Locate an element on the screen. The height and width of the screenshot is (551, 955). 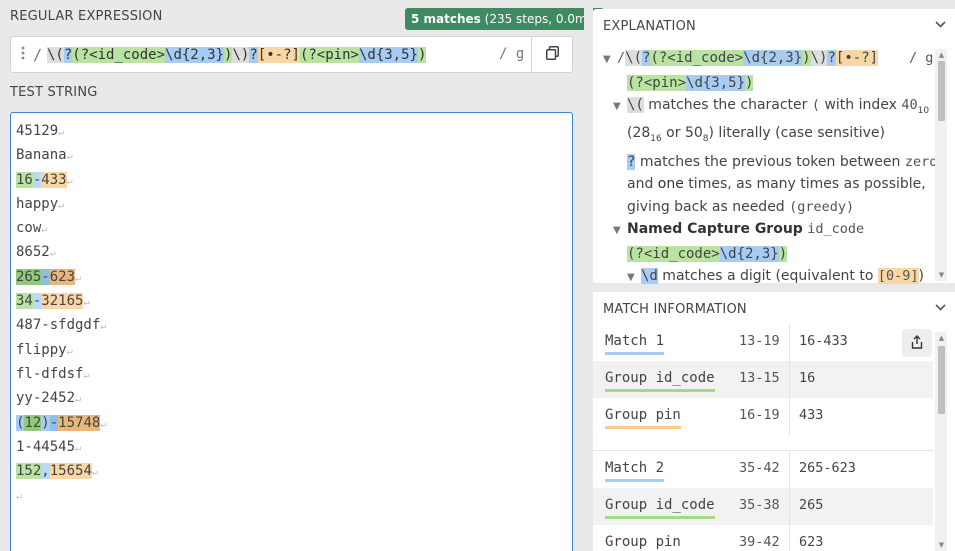
test-string-line: happy↵ is located at coordinates (291, 204).